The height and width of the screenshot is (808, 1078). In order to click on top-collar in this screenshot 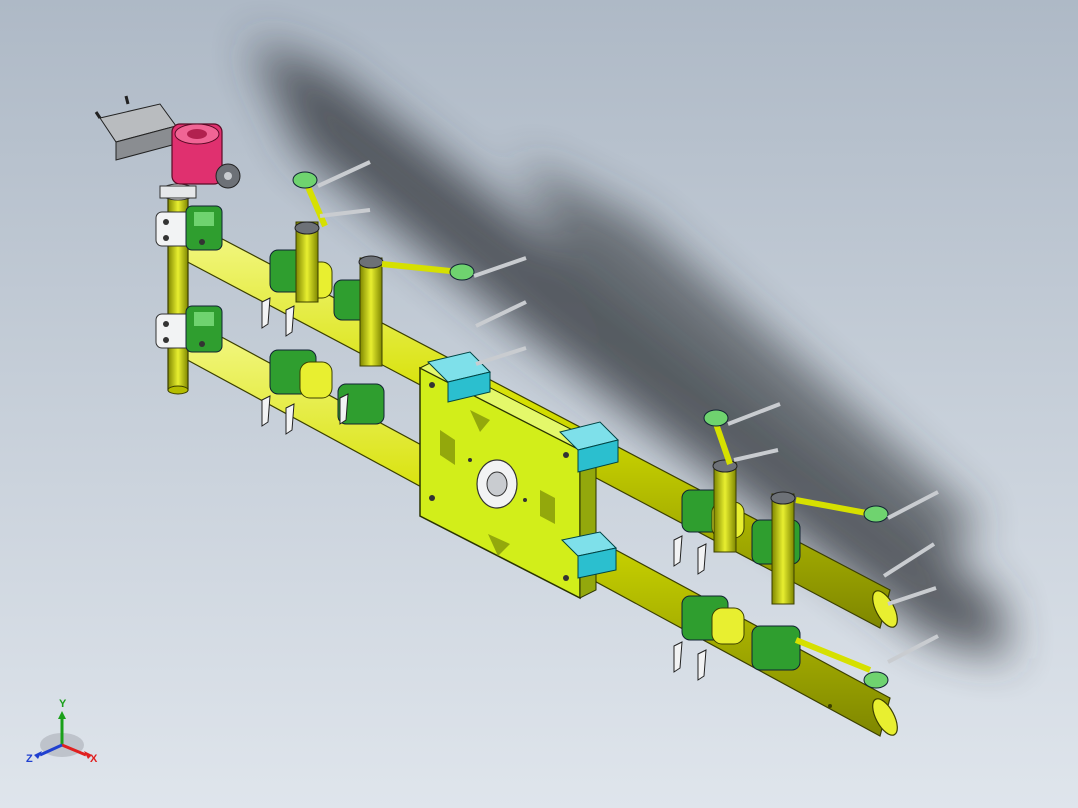, I will do `click(178, 192)`.